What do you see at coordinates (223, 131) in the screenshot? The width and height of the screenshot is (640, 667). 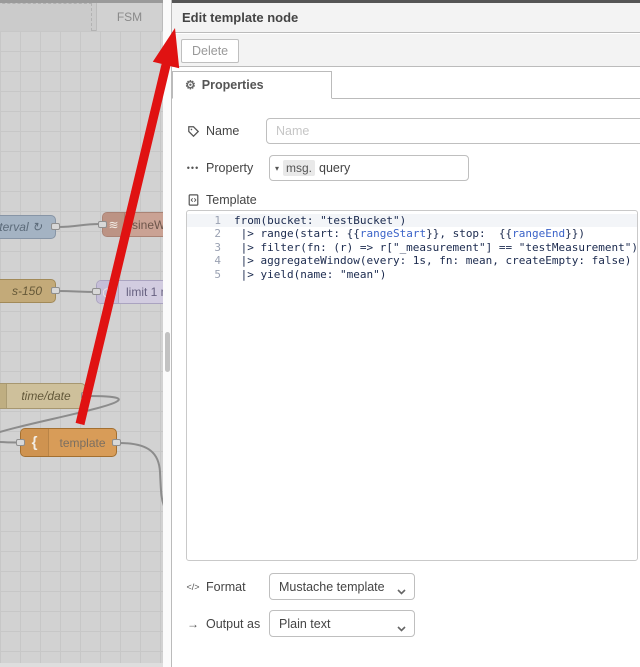 I see `name-label: Name` at bounding box center [223, 131].